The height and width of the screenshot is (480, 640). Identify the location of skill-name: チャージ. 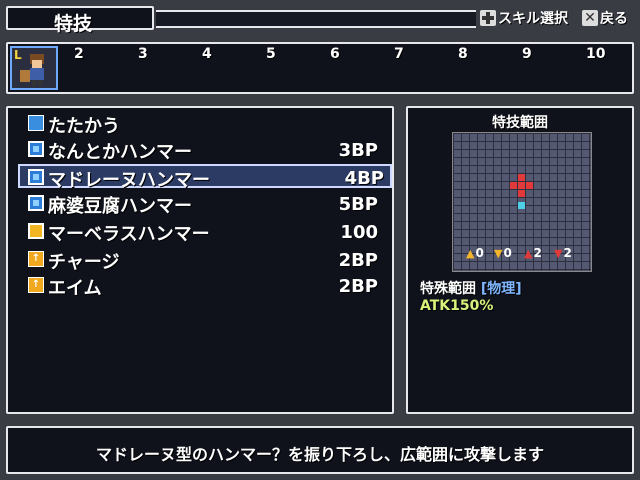
(84, 262).